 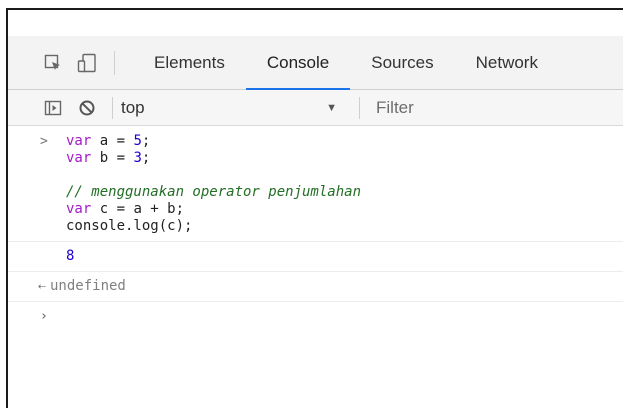 I want to click on clear-console-icon, so click(x=87, y=108).